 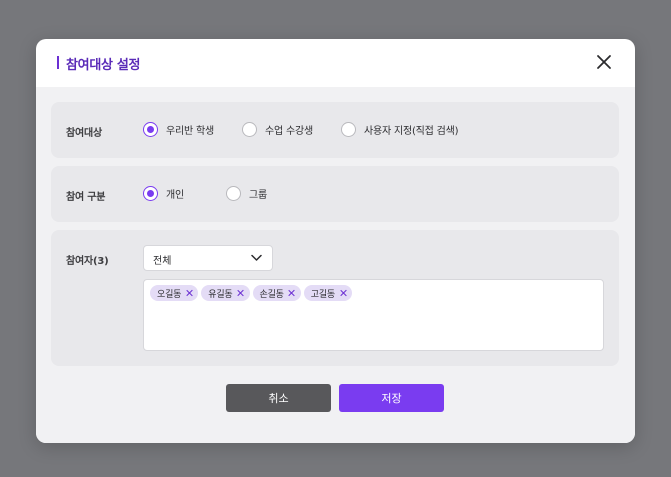 I want to click on participants-label: 참여자(3), so click(x=87, y=261).